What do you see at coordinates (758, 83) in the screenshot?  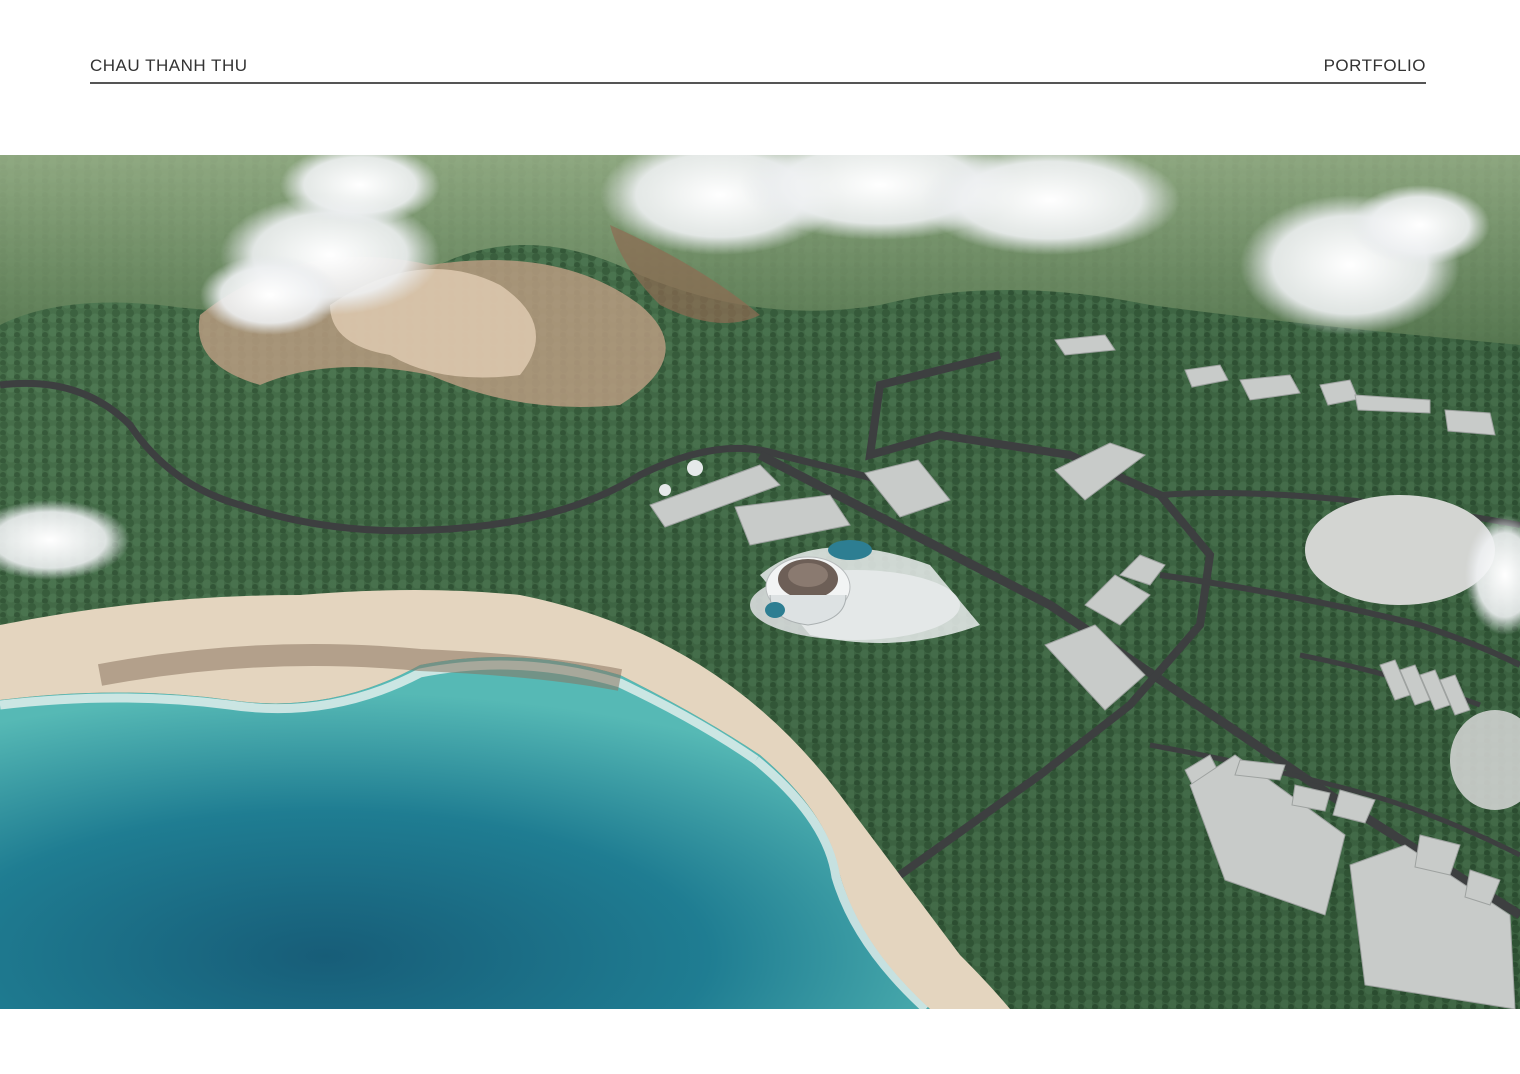 I see `header-divider` at bounding box center [758, 83].